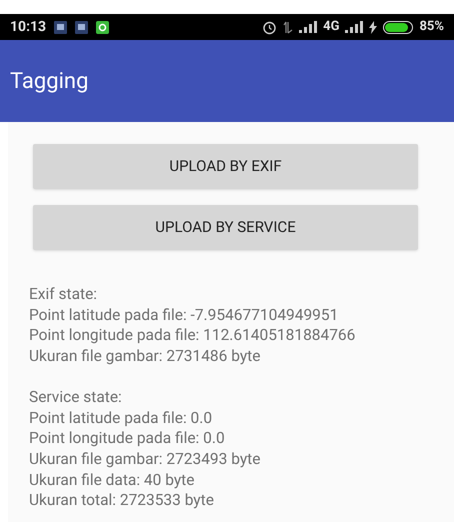  I want to click on info-line: Exif state:, so click(63, 294).